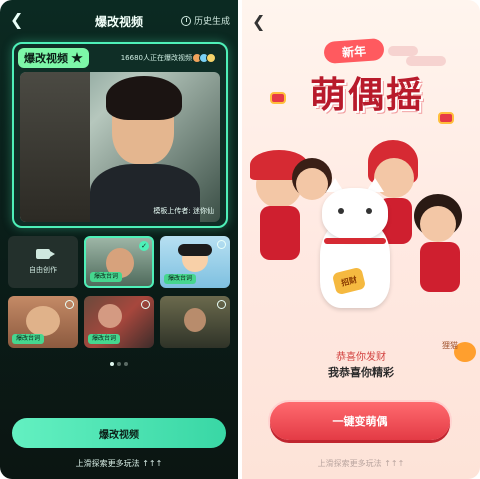  What do you see at coordinates (185, 20) in the screenshot?
I see `clock-icon` at bounding box center [185, 20].